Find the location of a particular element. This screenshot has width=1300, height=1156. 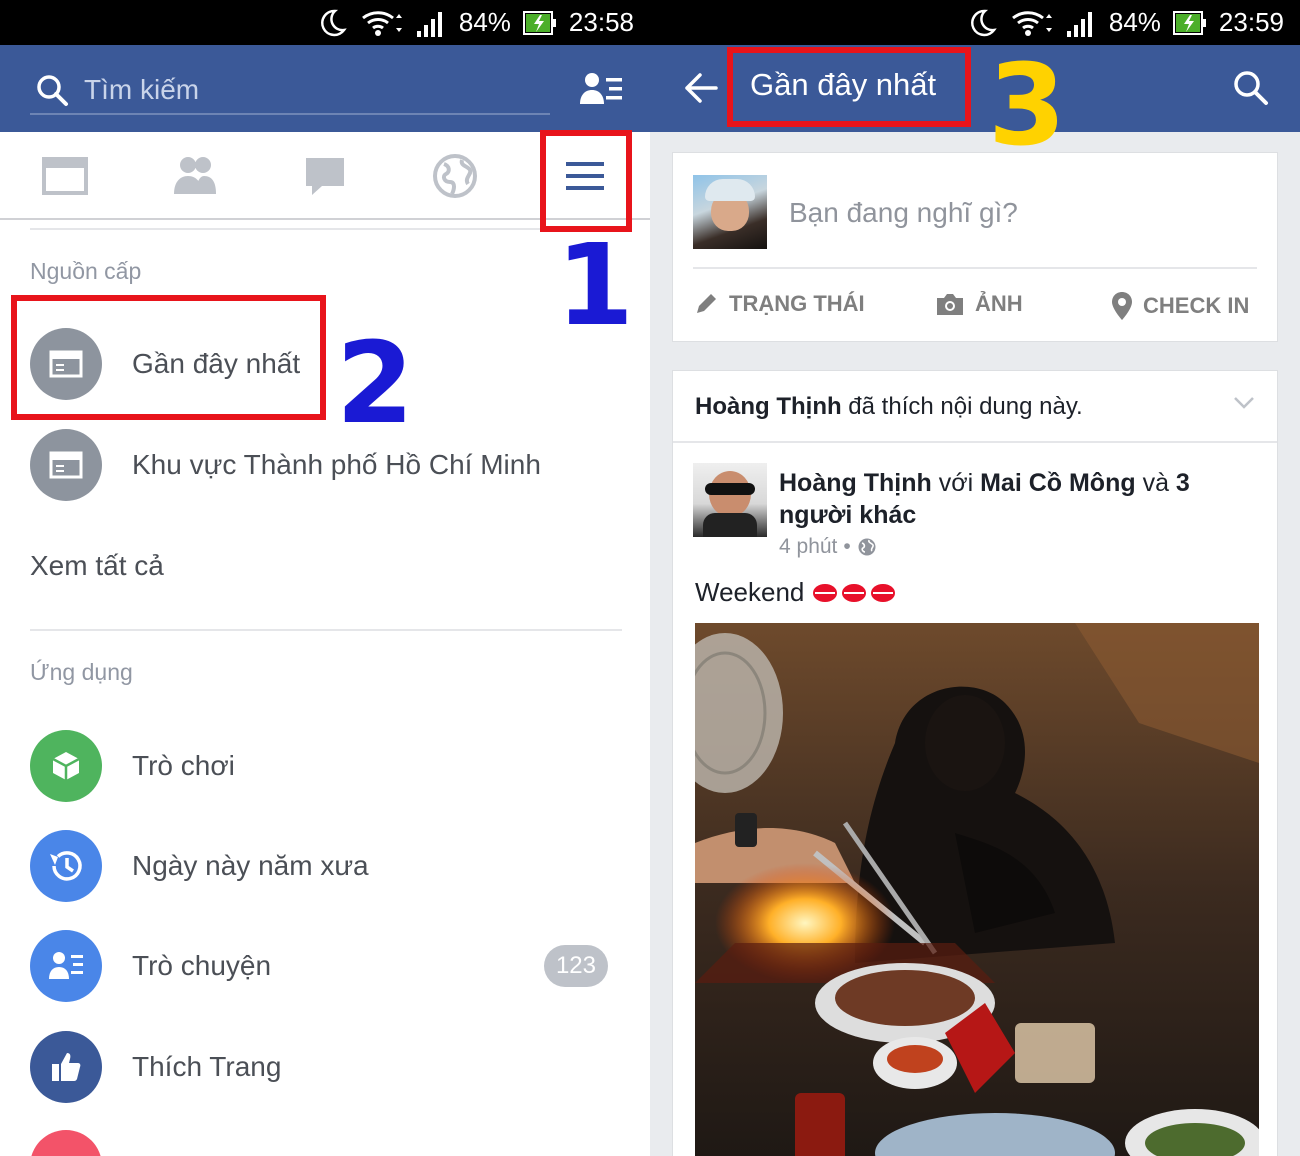

app-item-games: Trò chơi is located at coordinates (330, 766).